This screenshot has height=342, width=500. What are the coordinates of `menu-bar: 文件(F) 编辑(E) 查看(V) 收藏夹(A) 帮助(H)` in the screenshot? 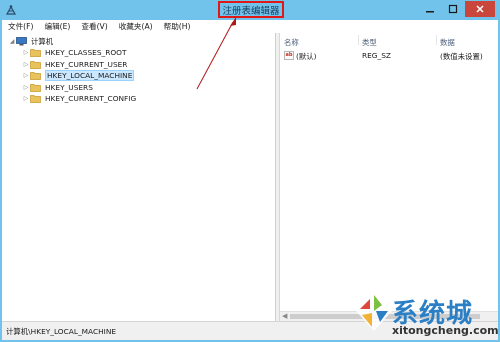 It's located at (250, 26).